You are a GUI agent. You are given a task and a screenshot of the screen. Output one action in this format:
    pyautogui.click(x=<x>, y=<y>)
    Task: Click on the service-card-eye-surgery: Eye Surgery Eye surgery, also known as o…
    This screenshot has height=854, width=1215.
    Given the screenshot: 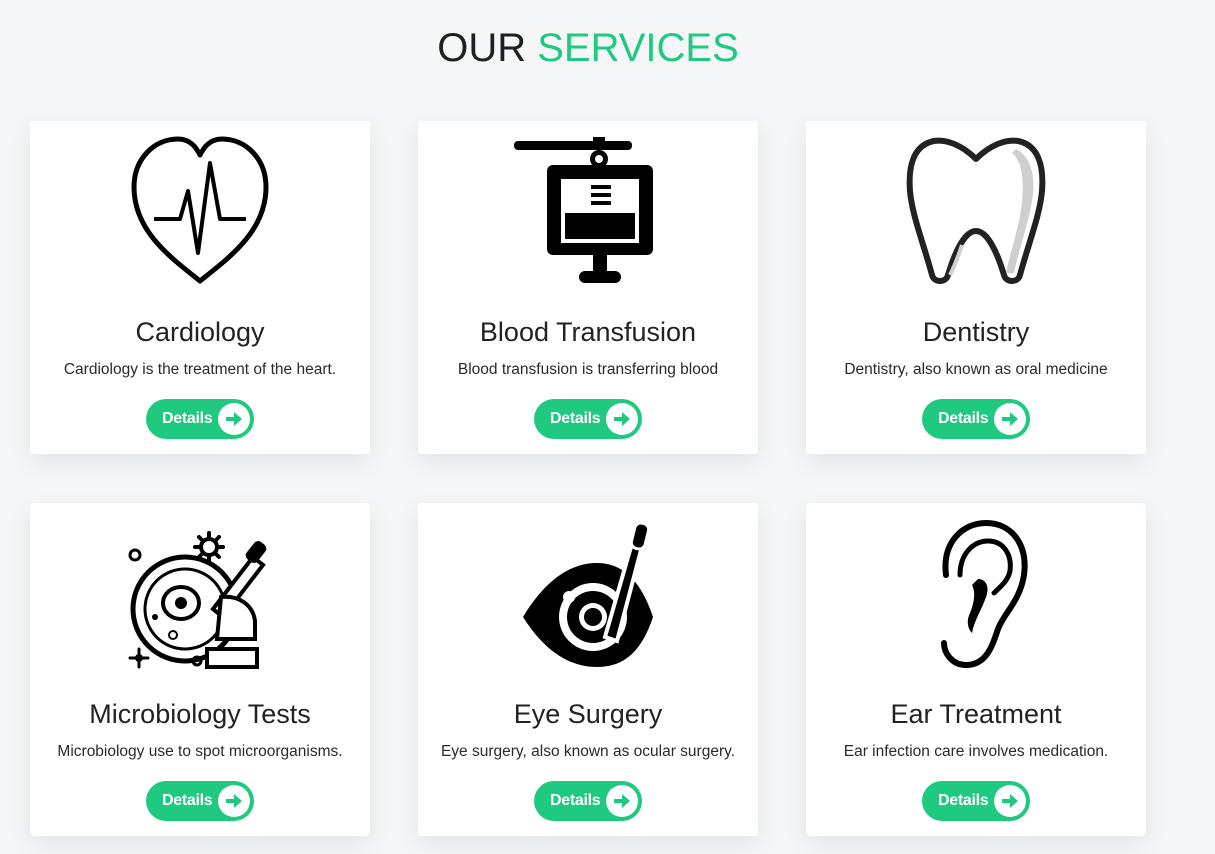 What is the action you would take?
    pyautogui.click(x=588, y=669)
    